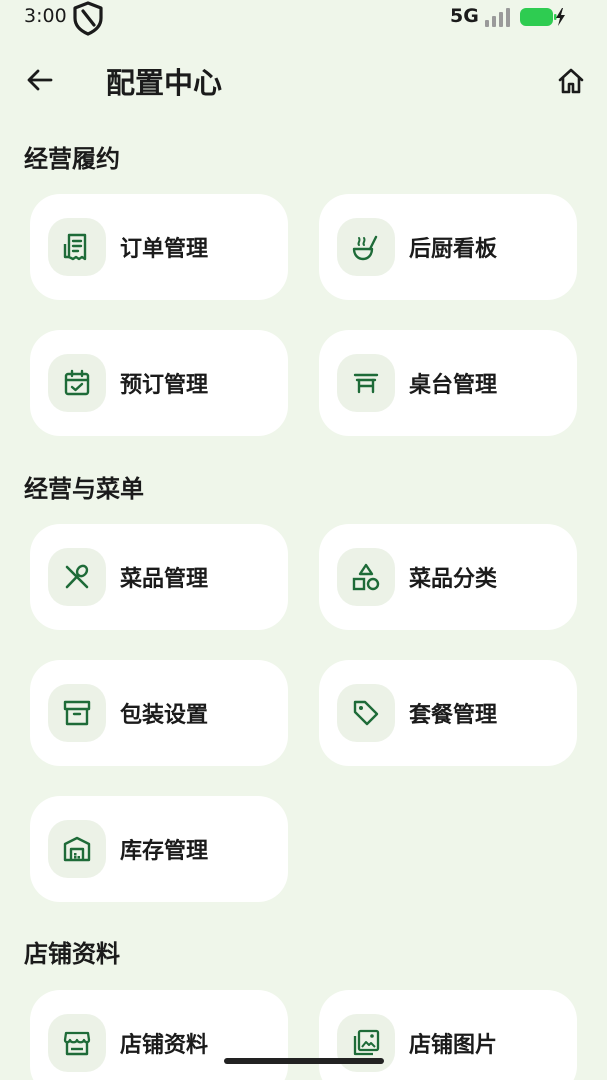  I want to click on network-label: 5G, so click(464, 16).